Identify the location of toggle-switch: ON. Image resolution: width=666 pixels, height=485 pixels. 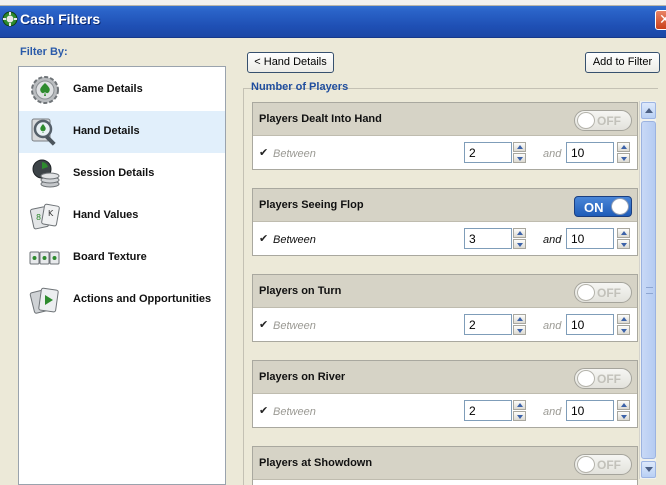
(603, 206).